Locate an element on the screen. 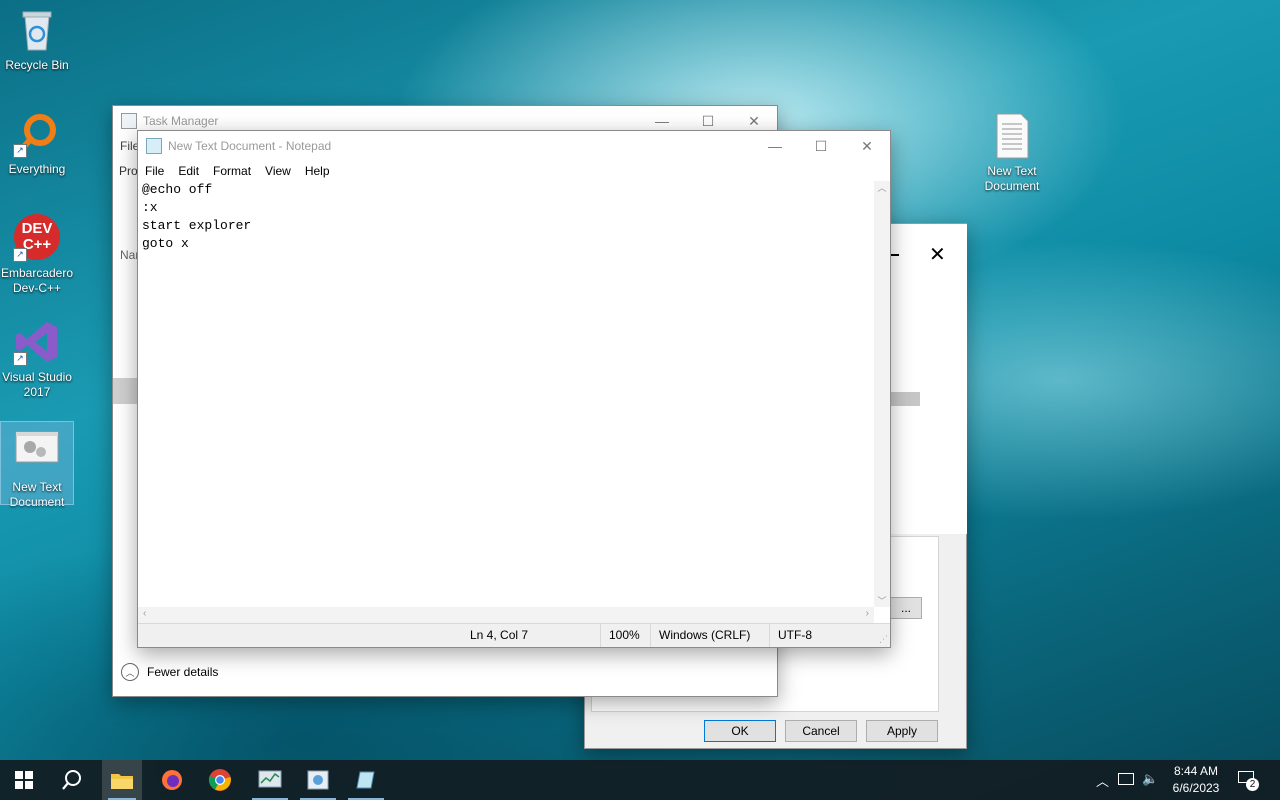 Image resolution: width=1280 pixels, height=800 pixels. scroll-up-icon: ︿ is located at coordinates (882, 187).